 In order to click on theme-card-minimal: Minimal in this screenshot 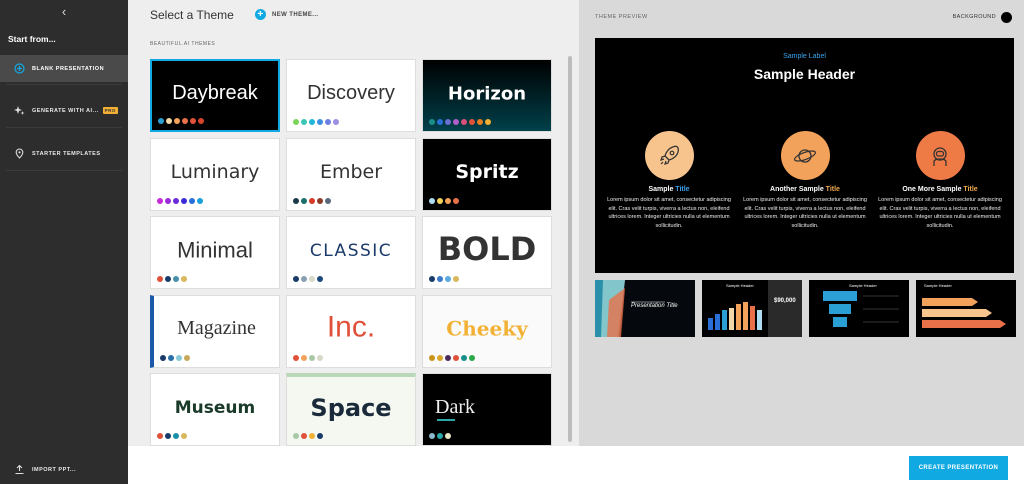, I will do `click(215, 252)`.